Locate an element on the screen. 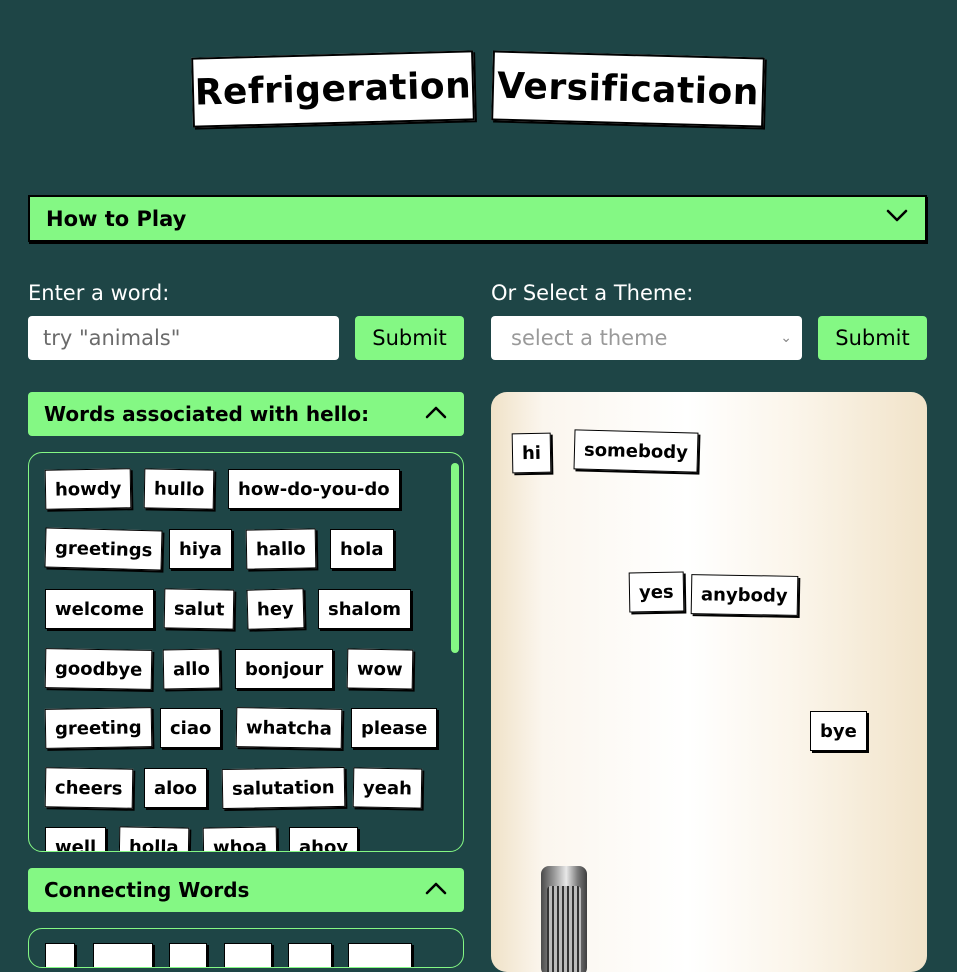 The width and height of the screenshot is (957, 972). theme-select-value: select a theme is located at coordinates (589, 338).